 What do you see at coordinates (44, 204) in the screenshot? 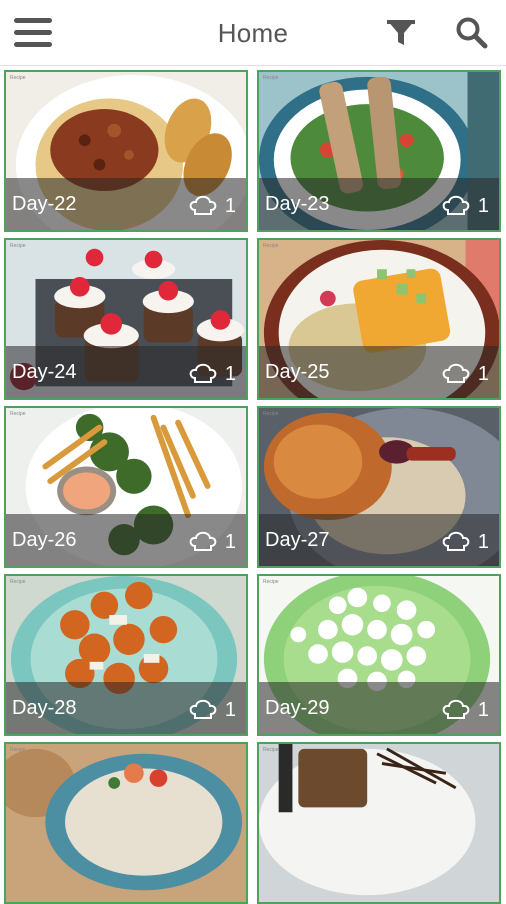
I see `day-label: Day-22` at bounding box center [44, 204].